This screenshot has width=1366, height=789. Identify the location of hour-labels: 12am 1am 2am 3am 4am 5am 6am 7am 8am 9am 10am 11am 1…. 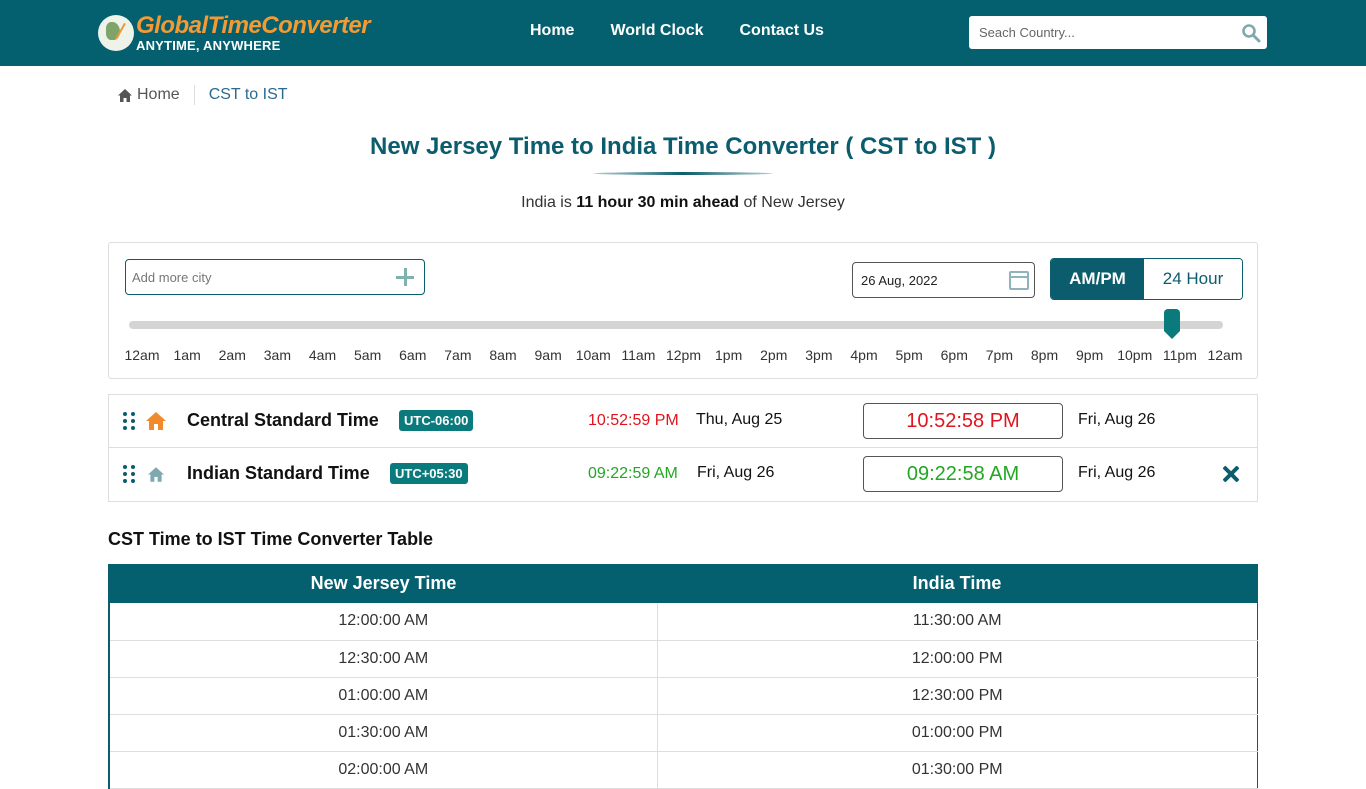
(684, 357).